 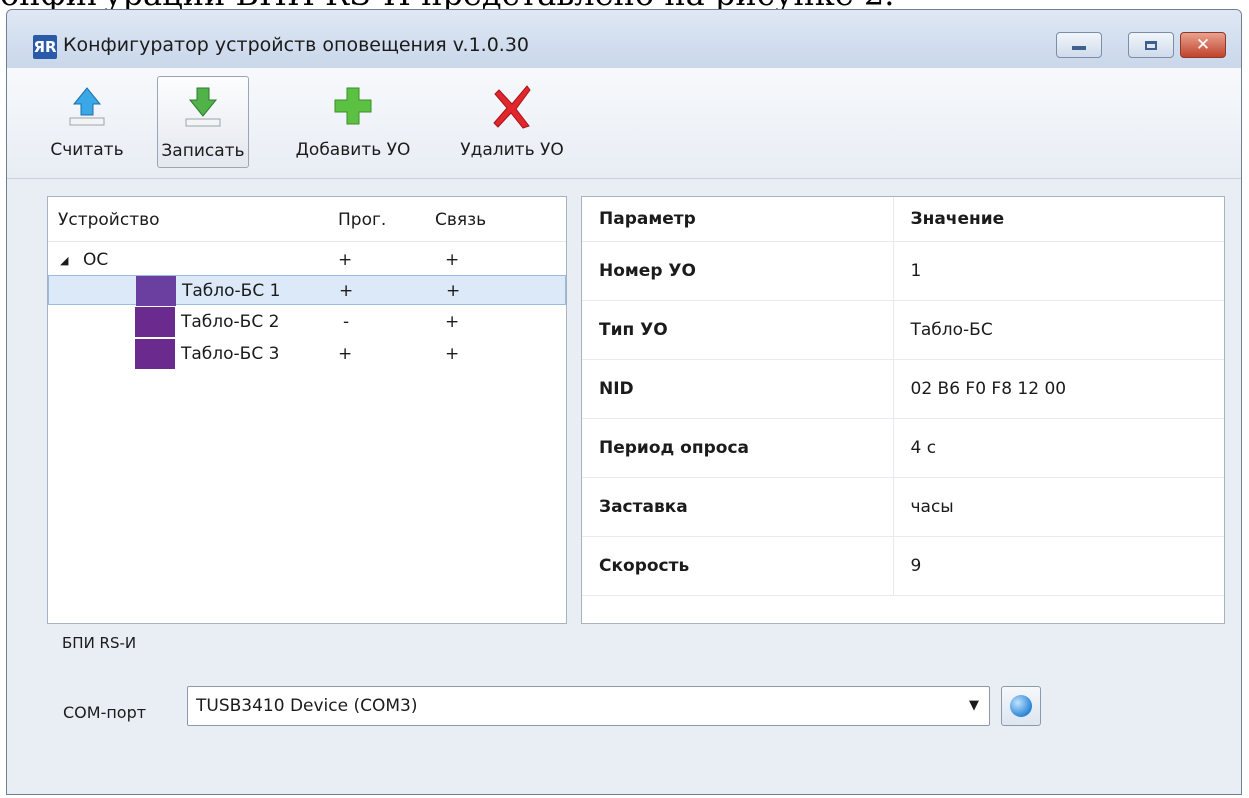 I want to click on maximize-icon, so click(x=1151, y=45).